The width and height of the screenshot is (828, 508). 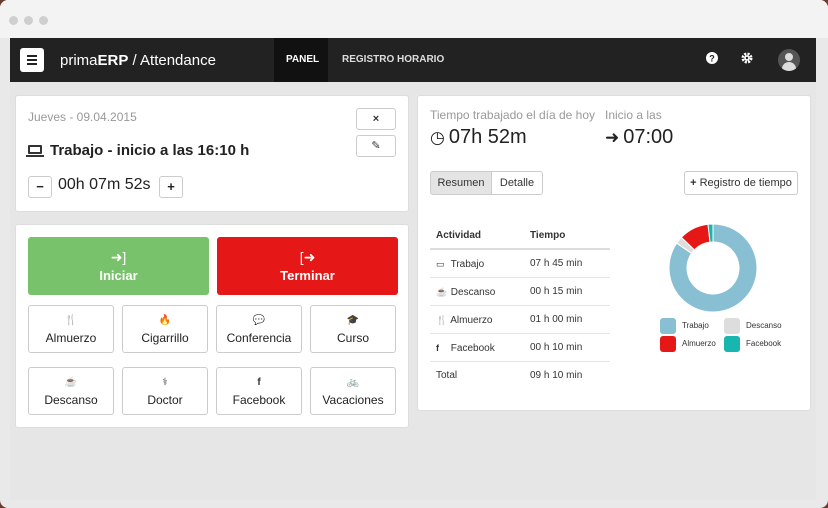 What do you see at coordinates (732, 344) in the screenshot?
I see `legend-swatch-facebook` at bounding box center [732, 344].